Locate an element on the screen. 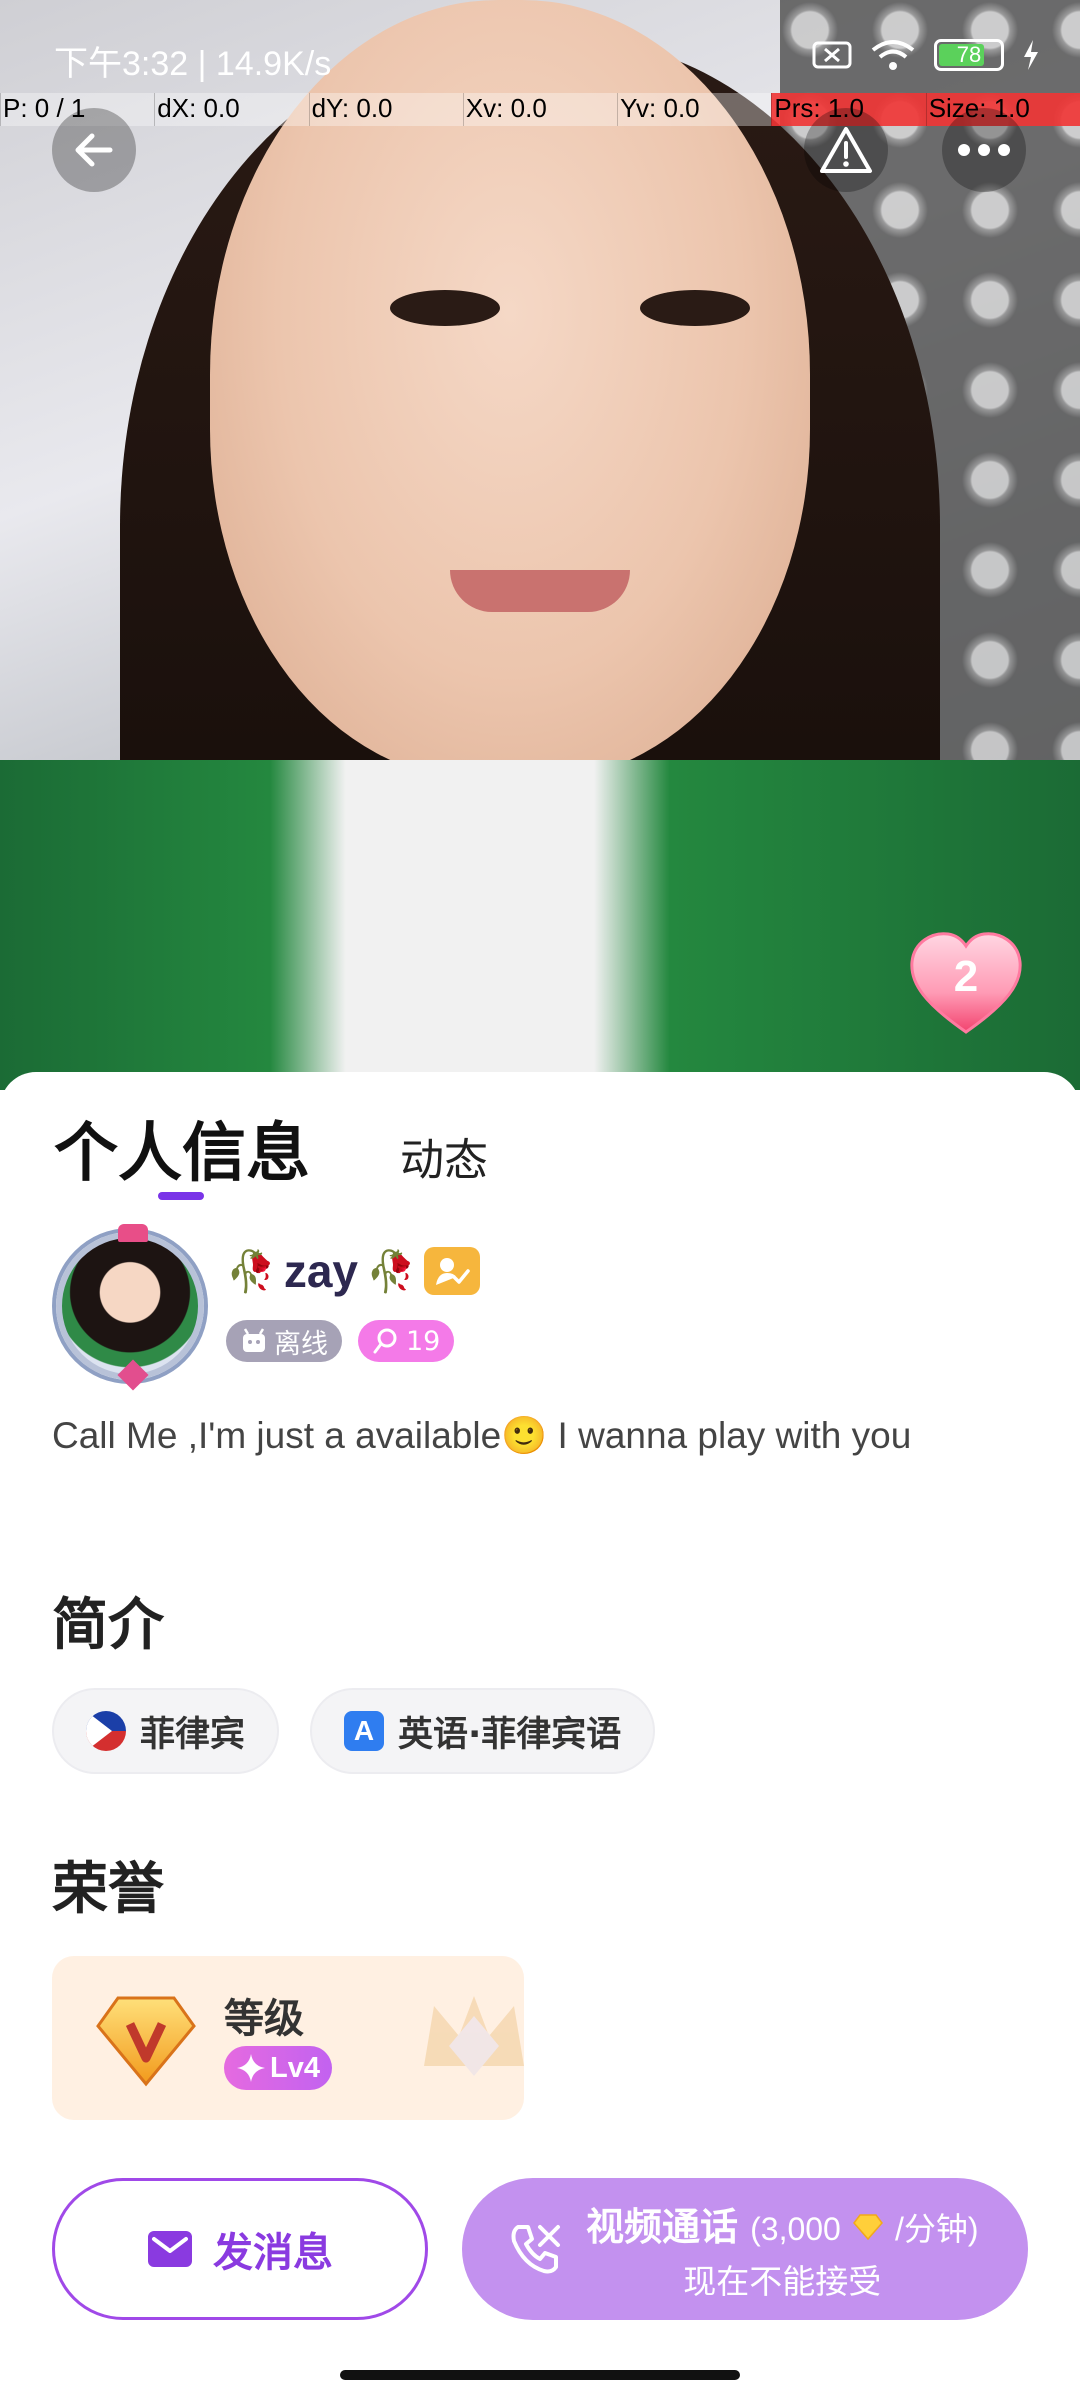  level-value: Lv4 is located at coordinates (295, 2067).